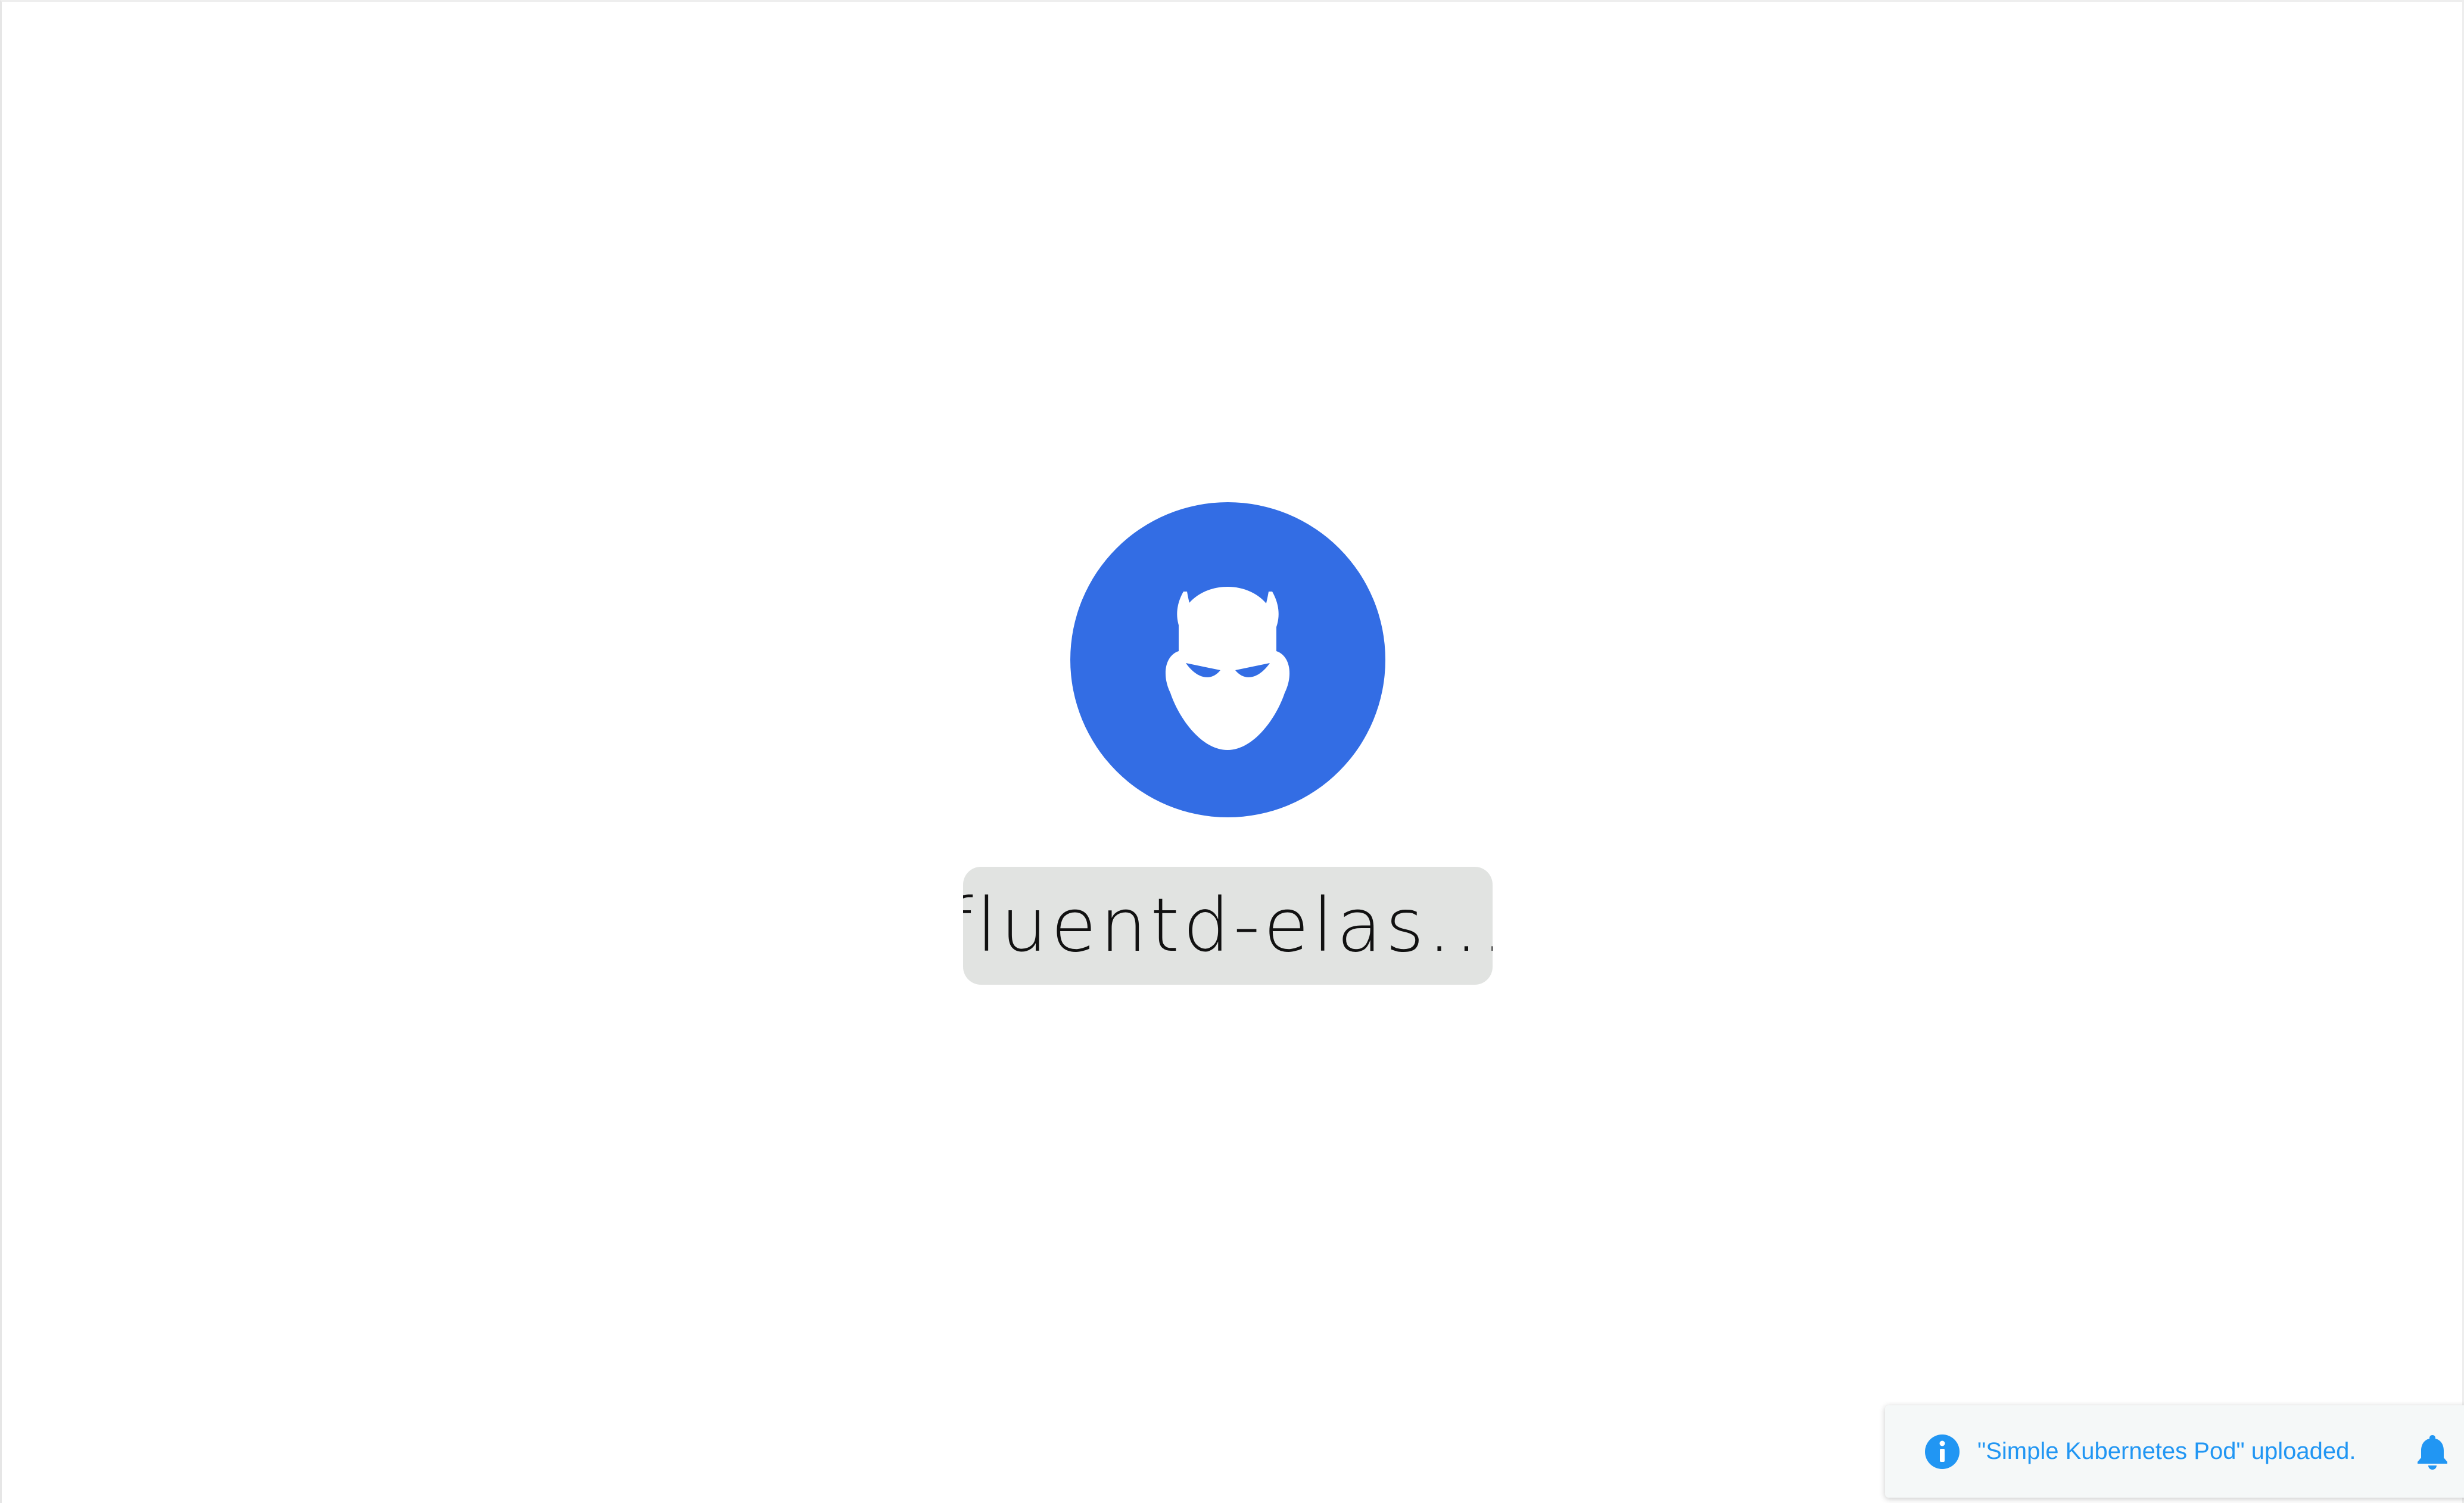 The width and height of the screenshot is (2464, 1503). What do you see at coordinates (2432, 1452) in the screenshot?
I see `bell-icon` at bounding box center [2432, 1452].